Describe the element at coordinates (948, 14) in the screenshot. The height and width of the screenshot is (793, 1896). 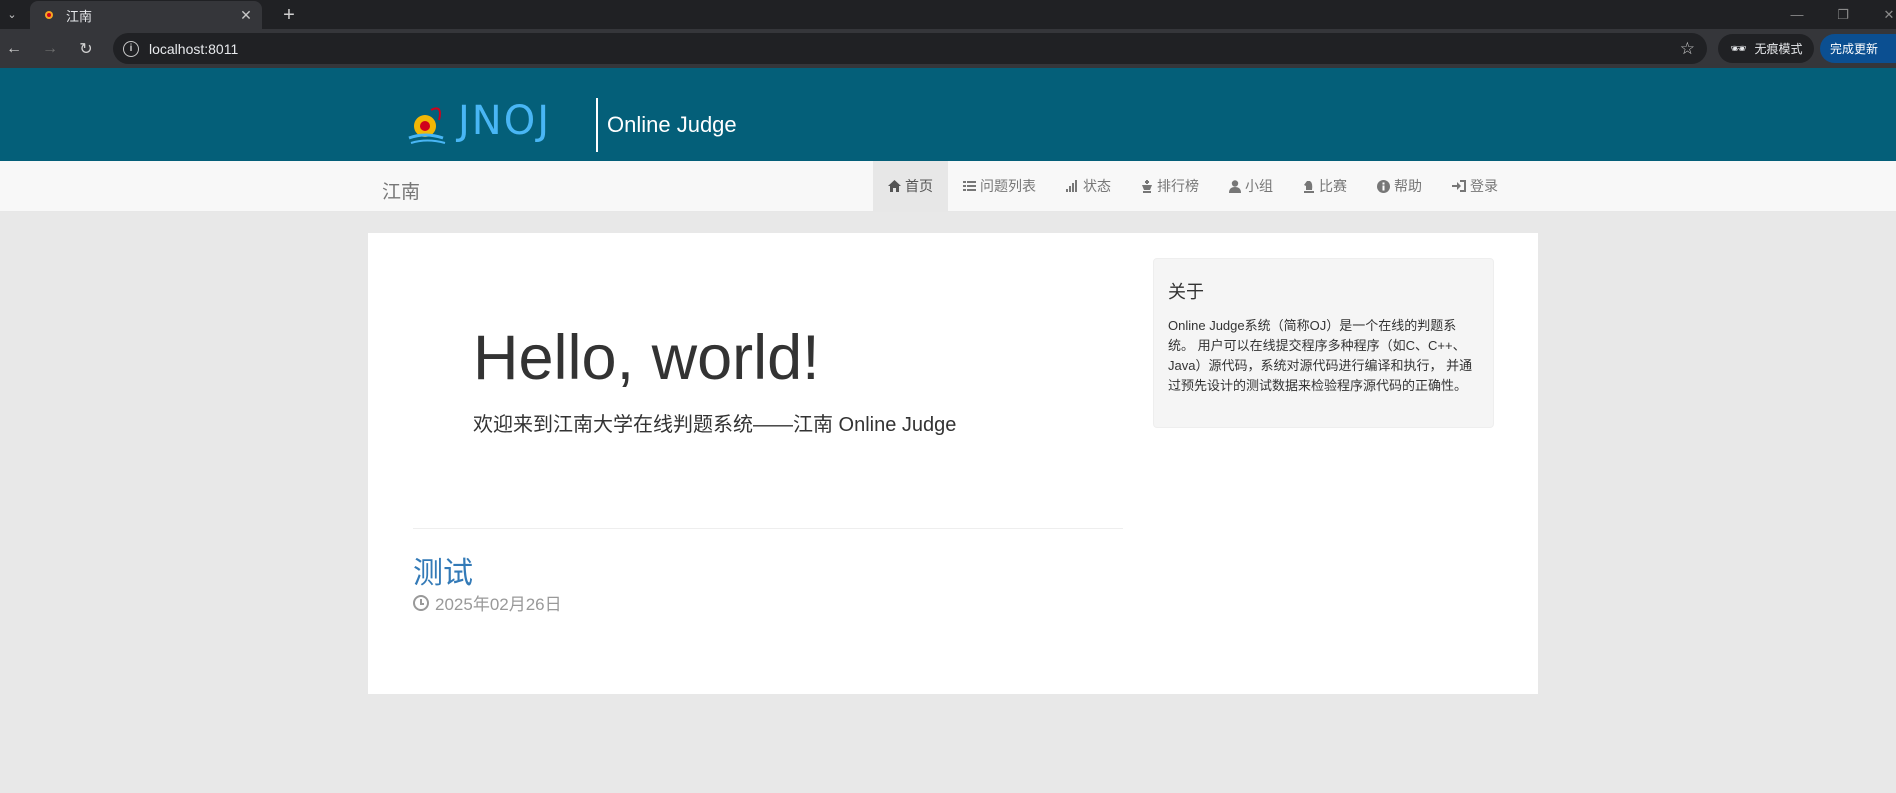
I see `browser-tab-strip: ⌄ 江南 ✕ + — ❐ ✕` at that location.